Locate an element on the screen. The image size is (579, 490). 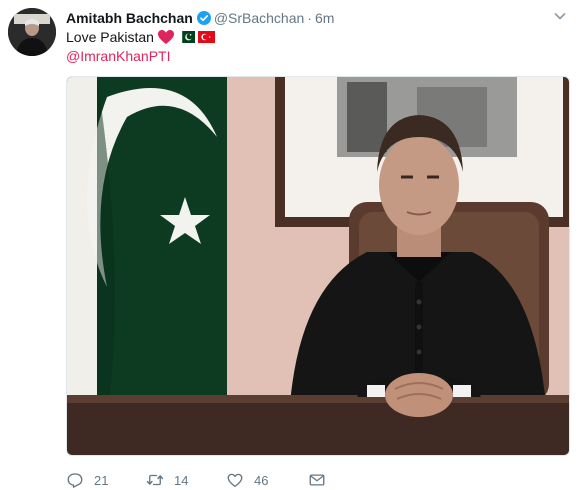
verified-badge-icon is located at coordinates (203, 18).